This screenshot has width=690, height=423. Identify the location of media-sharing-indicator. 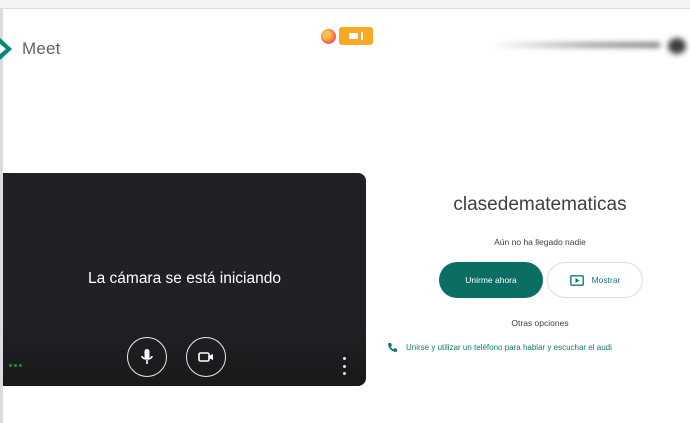
(347, 36).